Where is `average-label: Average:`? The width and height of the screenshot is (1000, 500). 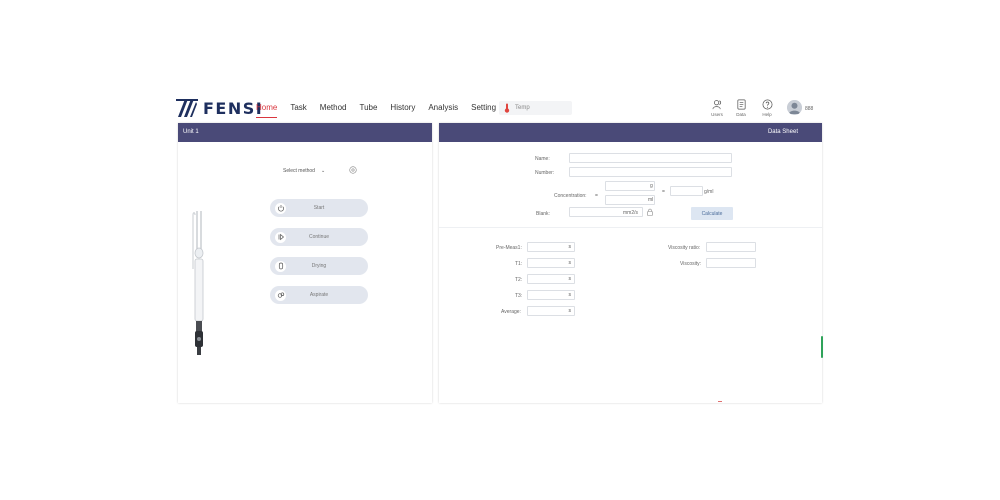
average-label: Average: is located at coordinates (511, 312).